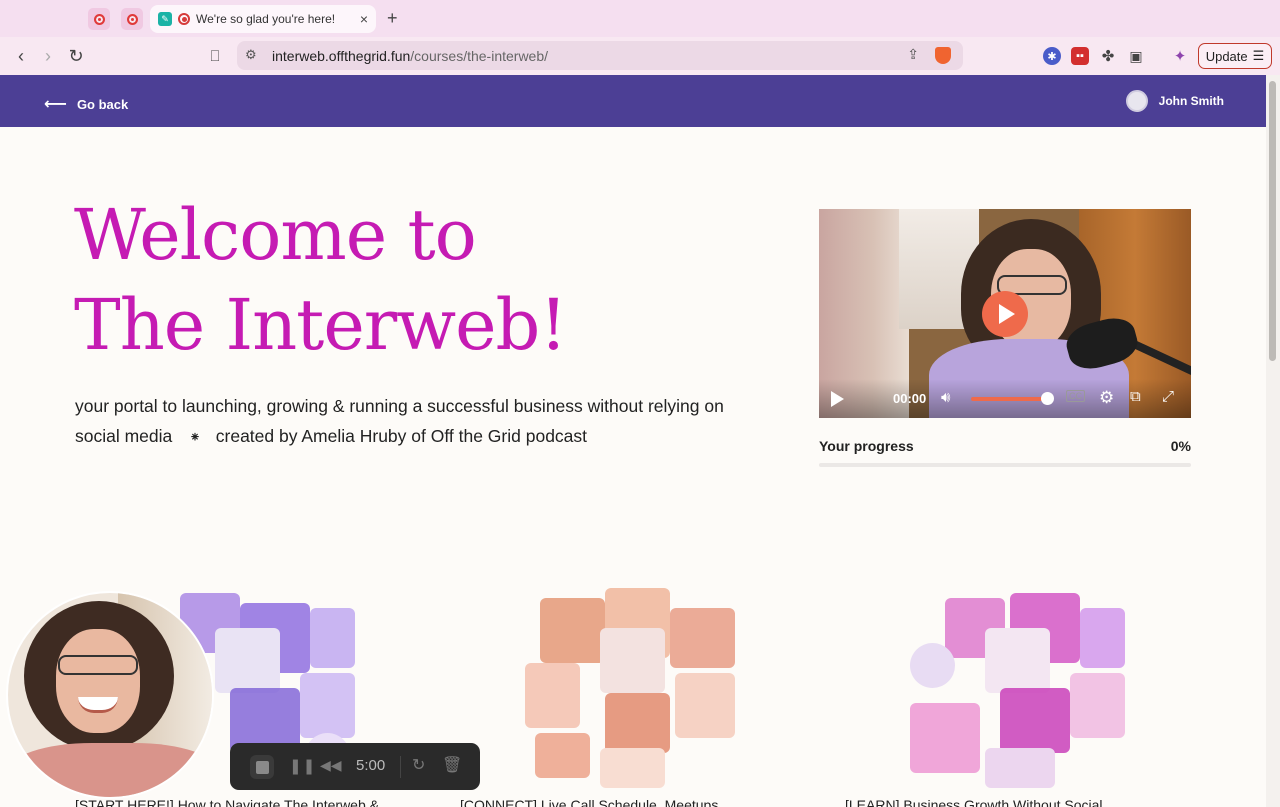 This screenshot has width=1280, height=807. I want to click on go-back-link: ⟵ Go back, so click(86, 104).